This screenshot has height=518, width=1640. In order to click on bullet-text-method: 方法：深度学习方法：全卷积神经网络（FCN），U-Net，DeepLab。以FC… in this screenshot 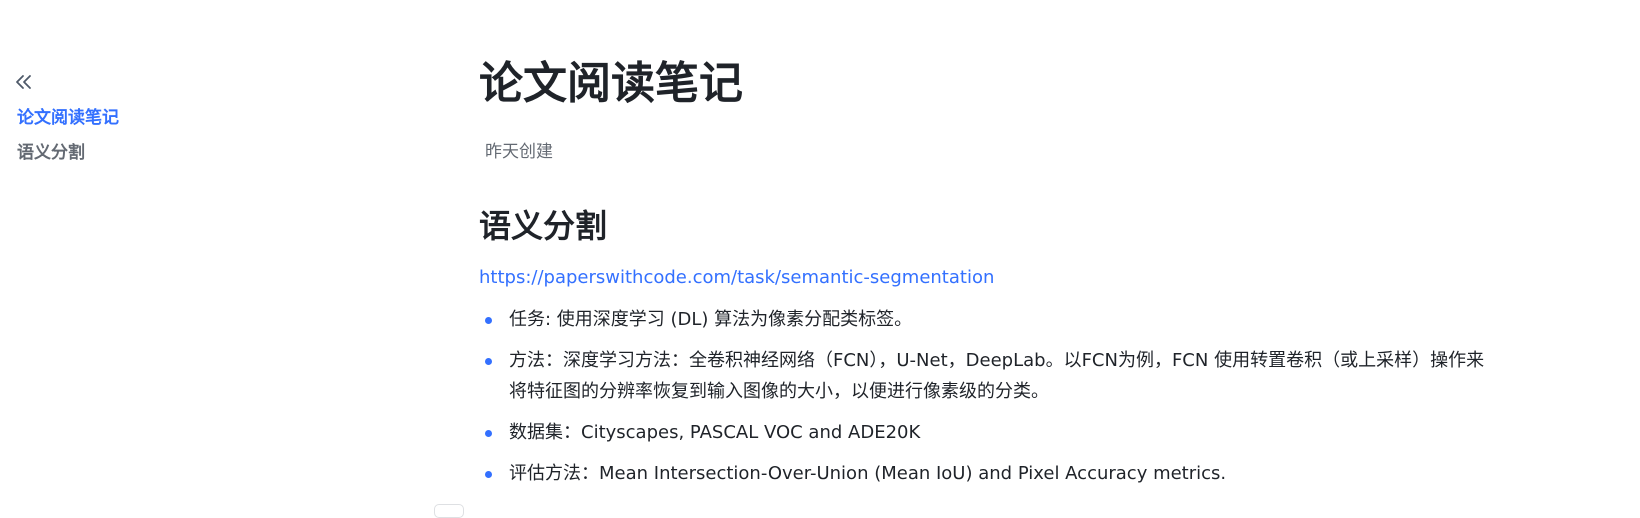, I will do `click(997, 376)`.